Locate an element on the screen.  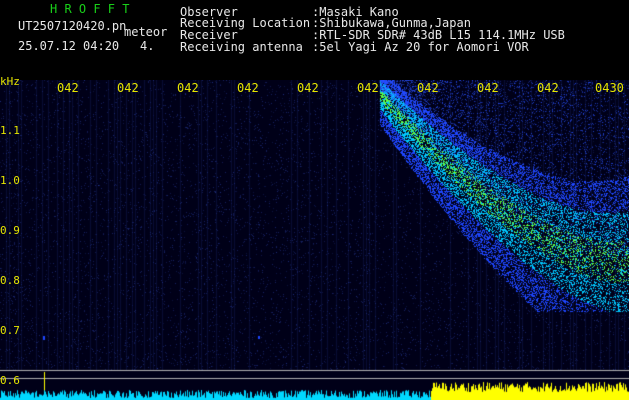
counter-label: 4. is located at coordinates (147, 46).